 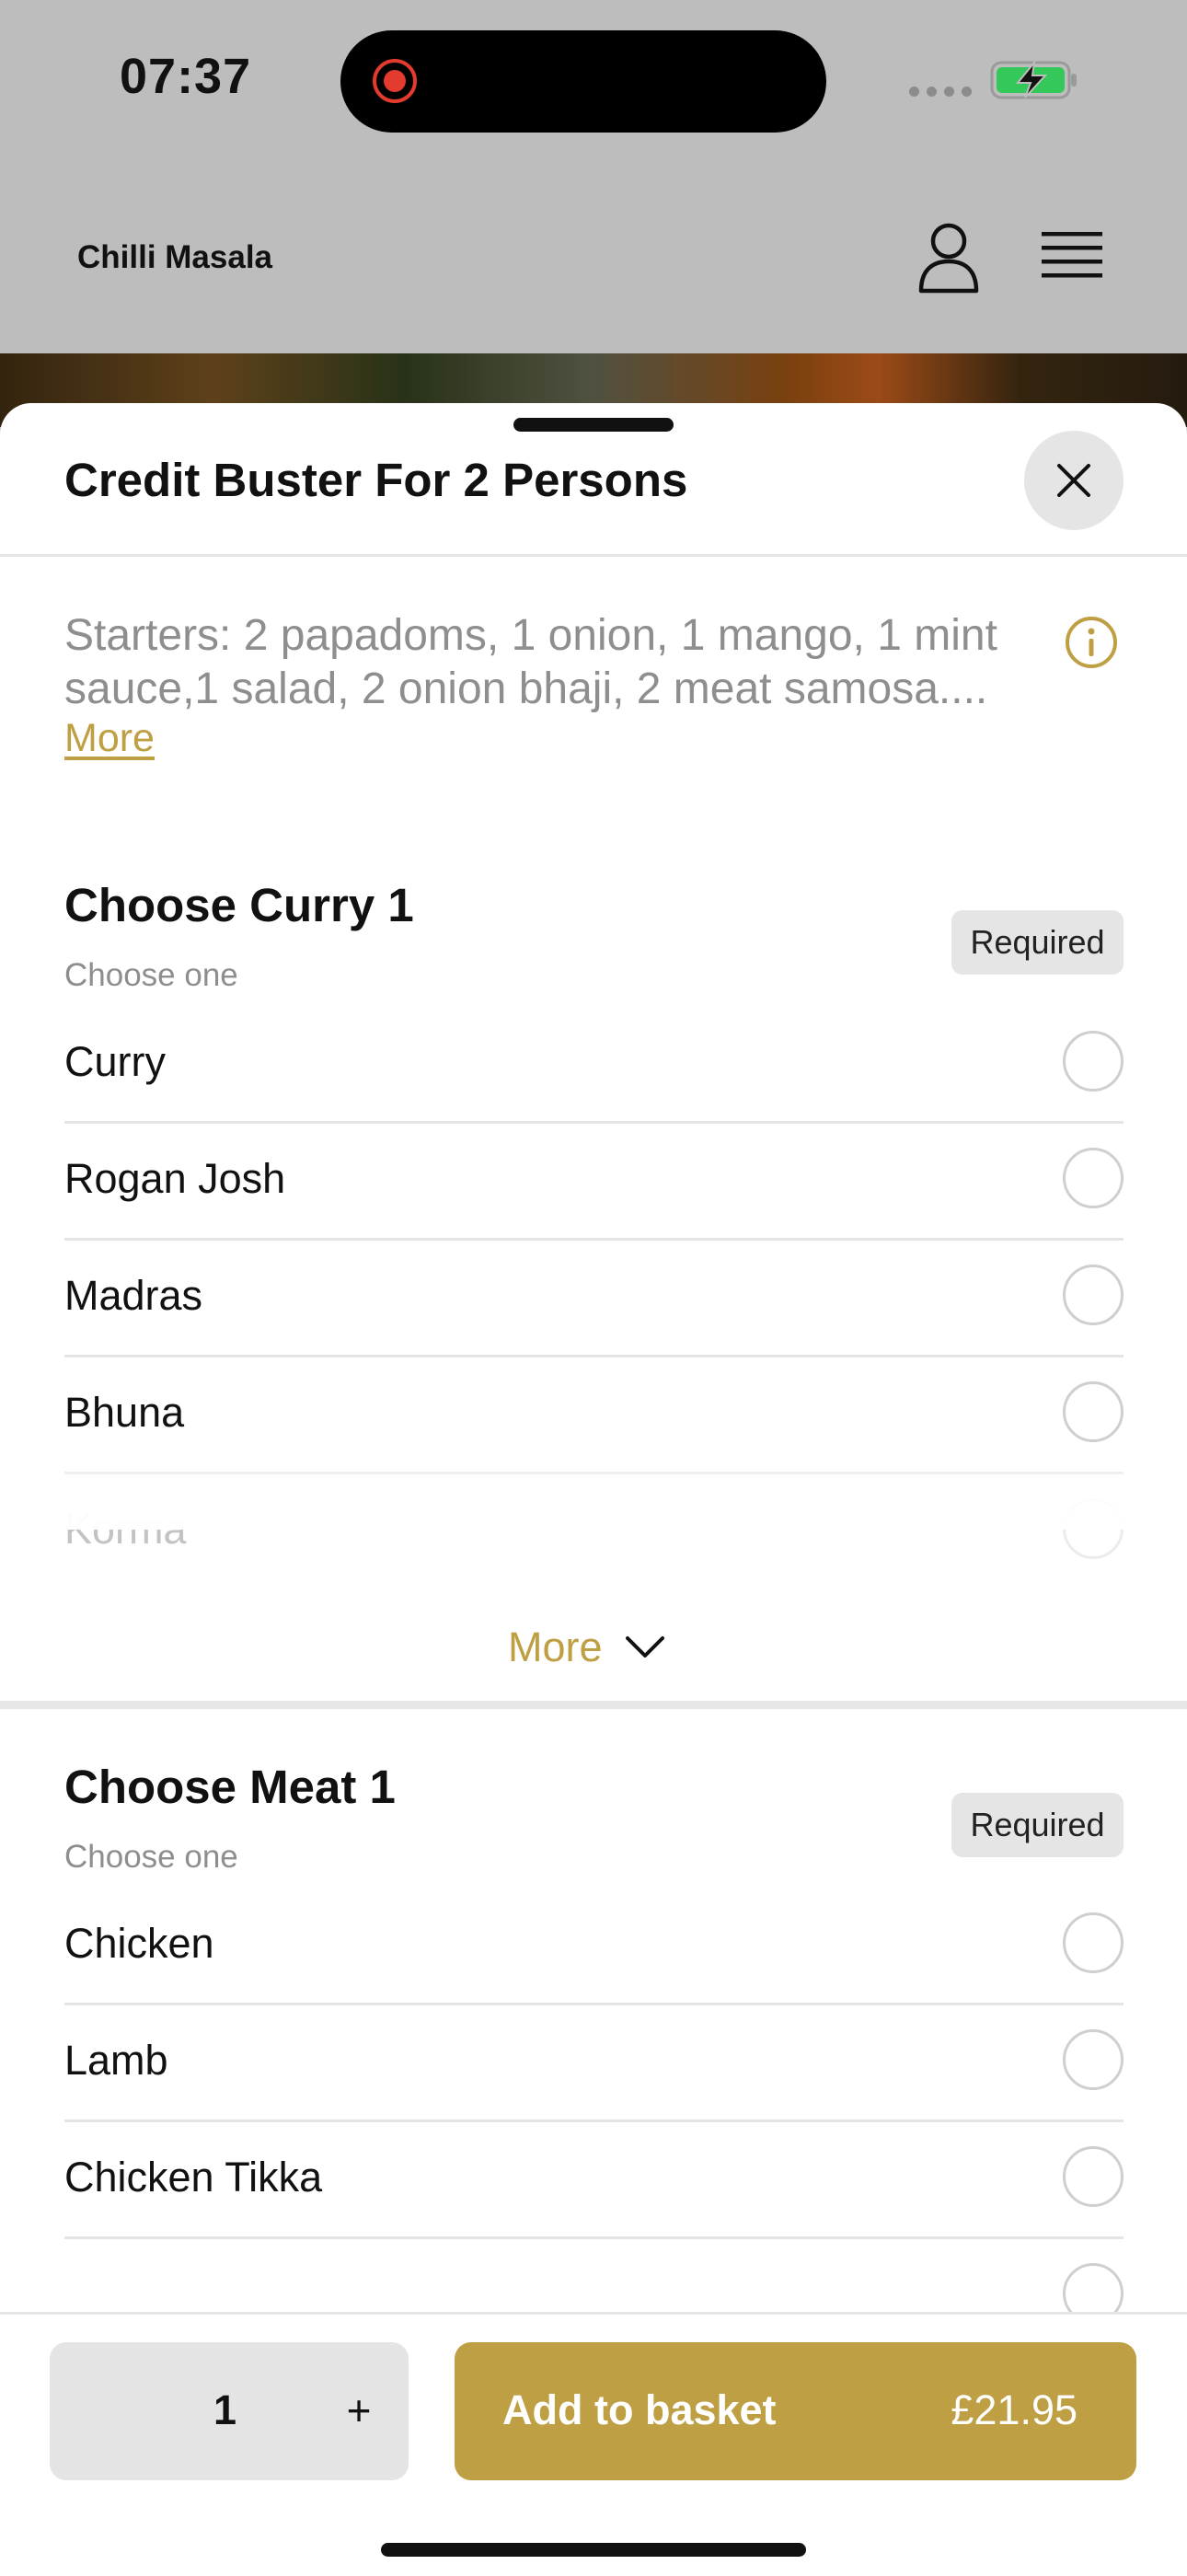 I want to click on option-row: Rogan Josh, so click(x=594, y=1181).